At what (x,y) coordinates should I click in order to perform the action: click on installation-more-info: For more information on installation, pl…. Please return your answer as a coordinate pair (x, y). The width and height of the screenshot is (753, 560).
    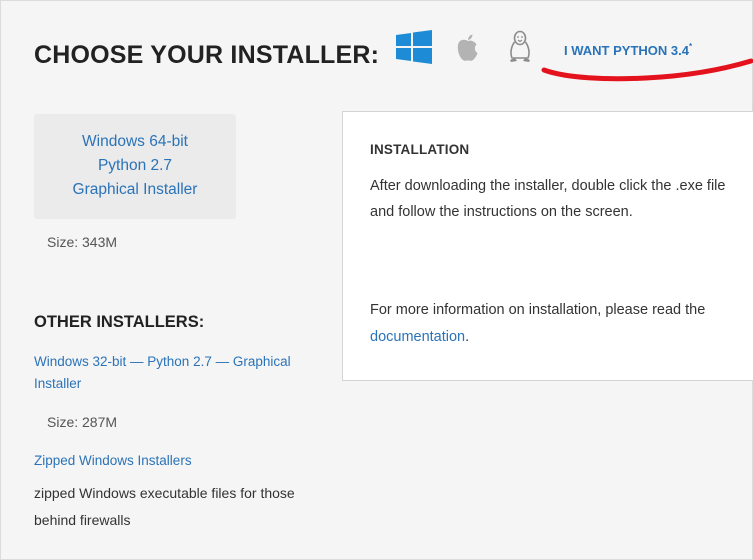
    Looking at the image, I should click on (555, 324).